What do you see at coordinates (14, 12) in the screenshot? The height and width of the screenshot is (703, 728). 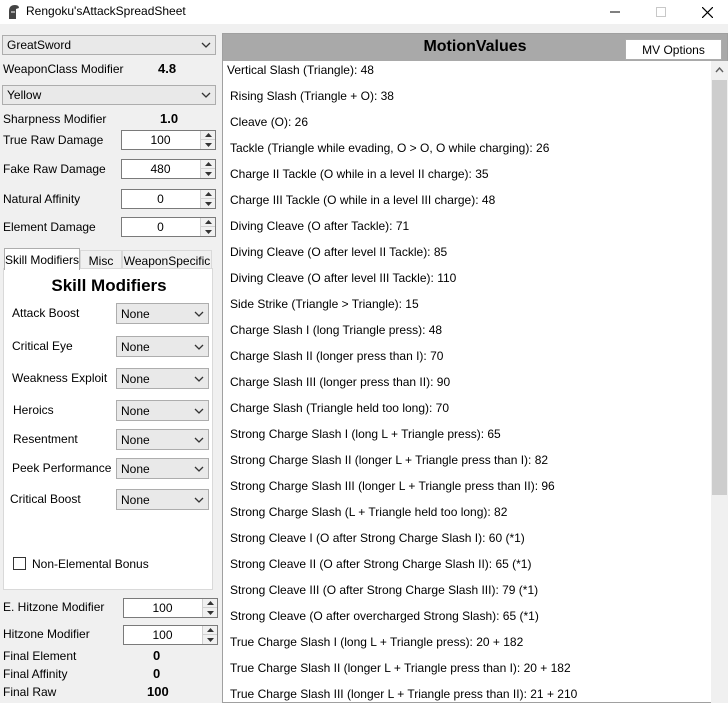 I see `app-helmet-icon` at bounding box center [14, 12].